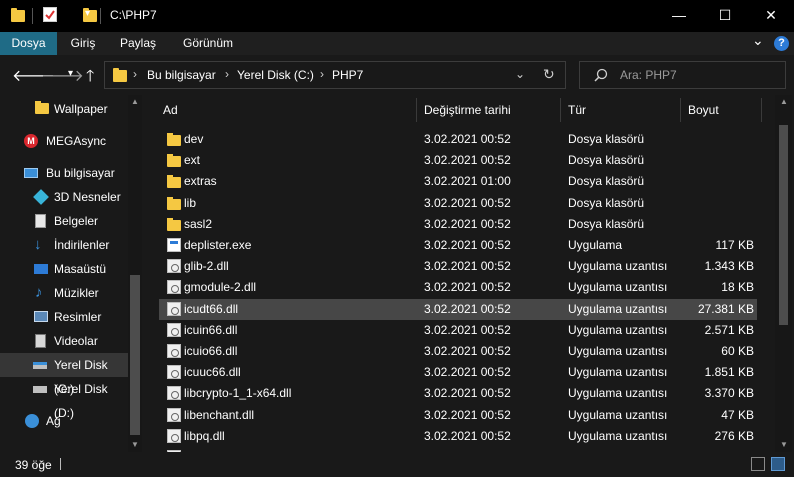 The height and width of the screenshot is (477, 794). I want to click on nav-item-videos: Videolar, so click(64, 341).